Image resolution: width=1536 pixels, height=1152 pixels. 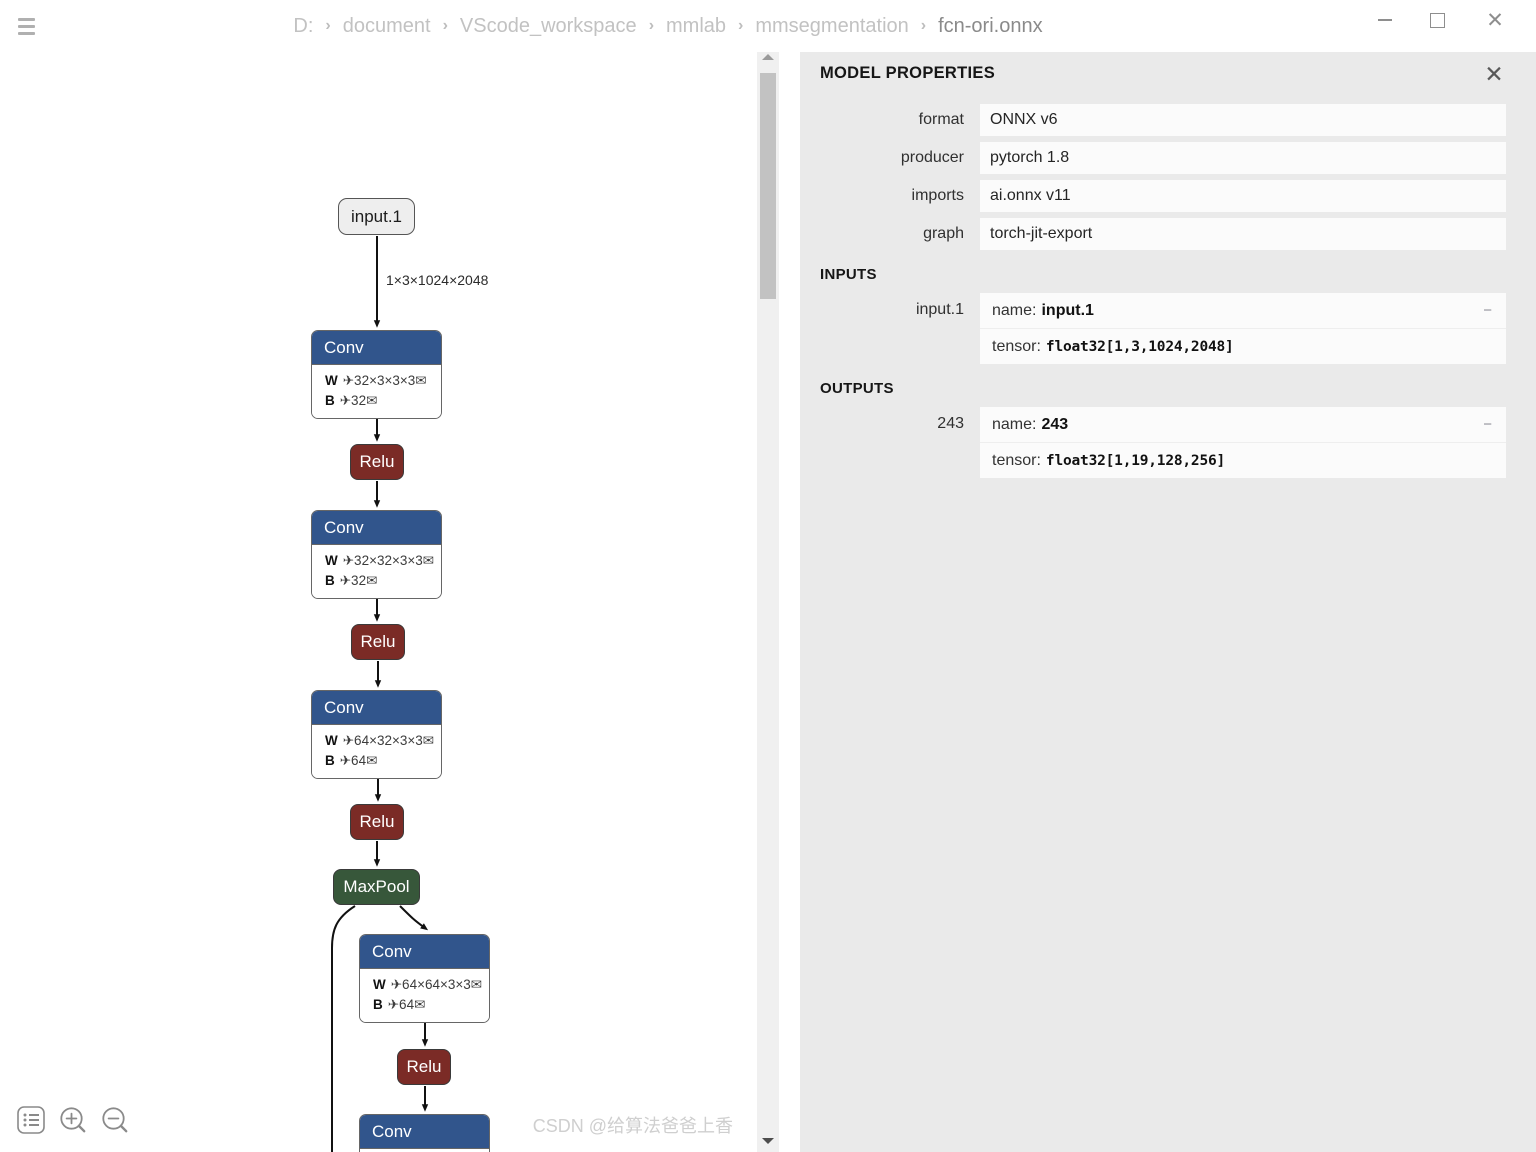 I want to click on graph-node-value-input.1: input.1, so click(x=376, y=216).